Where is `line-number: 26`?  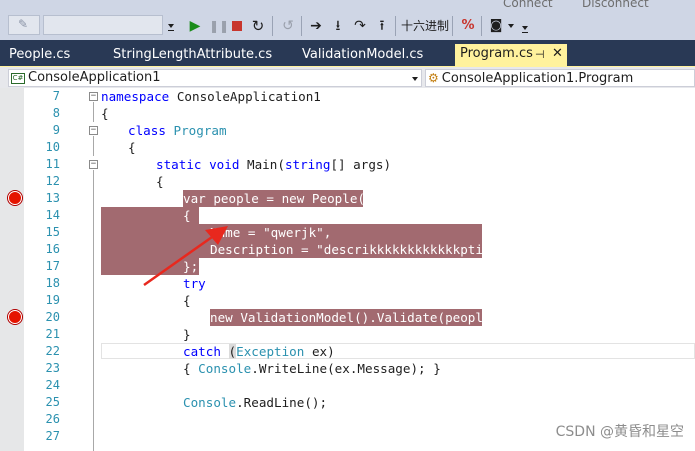
line-number: 26 is located at coordinates (52, 419).